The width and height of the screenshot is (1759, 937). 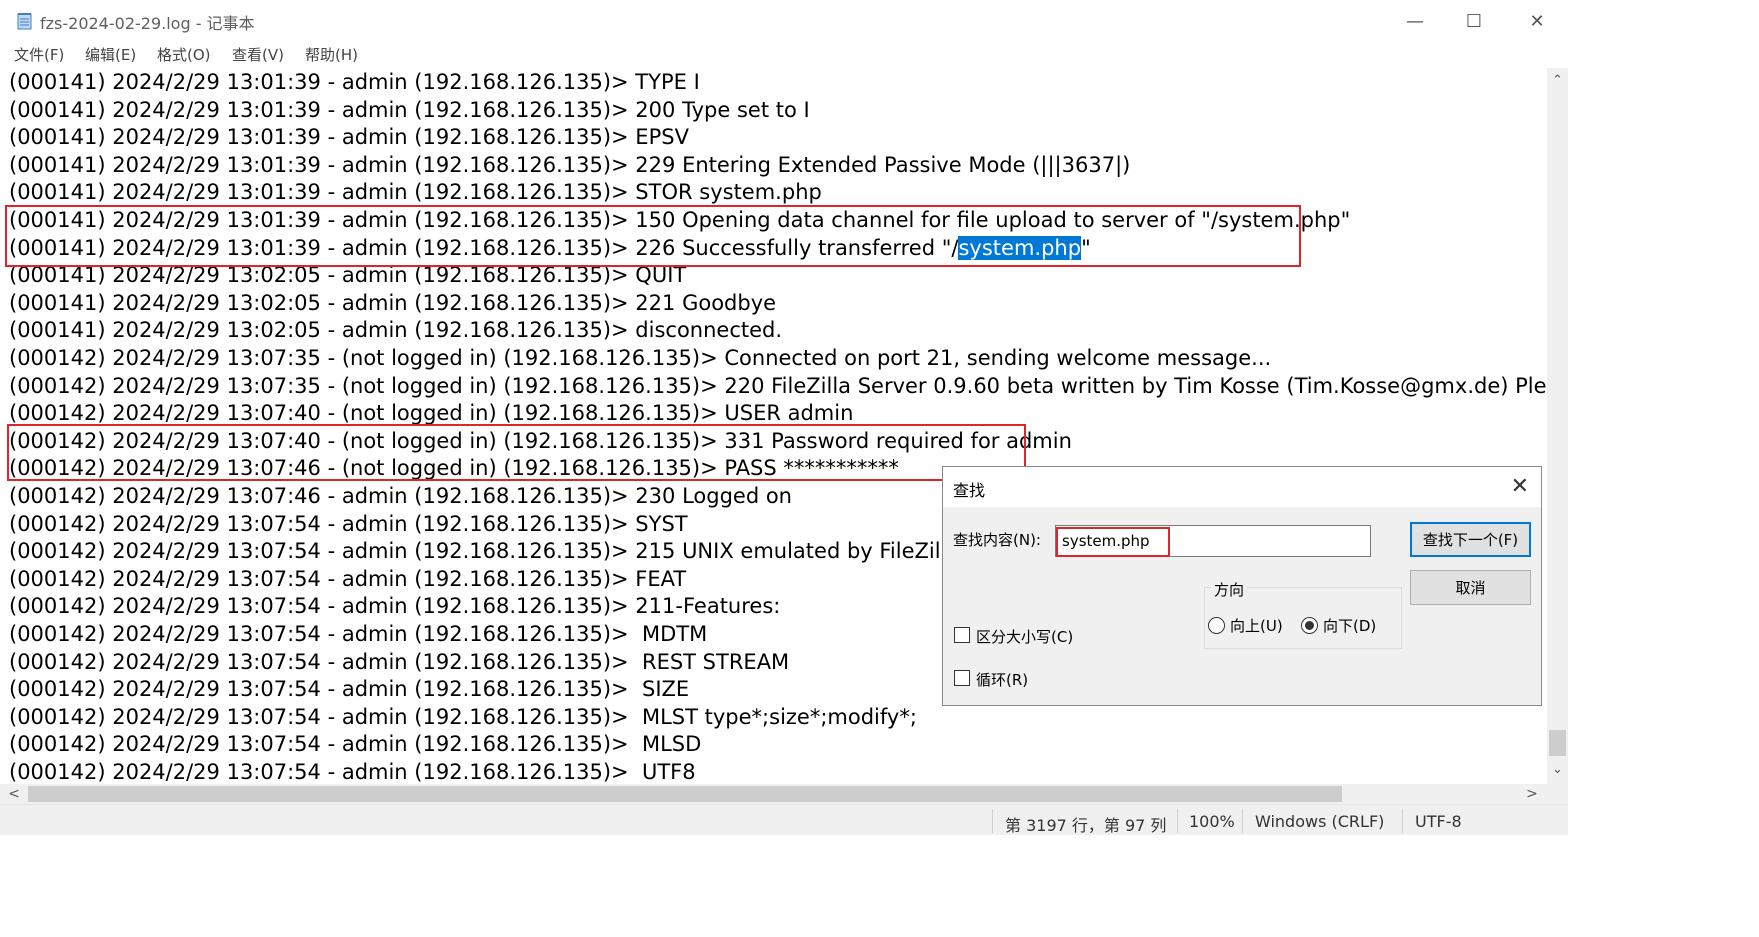 I want to click on menu-help: 帮助(H), so click(x=331, y=54).